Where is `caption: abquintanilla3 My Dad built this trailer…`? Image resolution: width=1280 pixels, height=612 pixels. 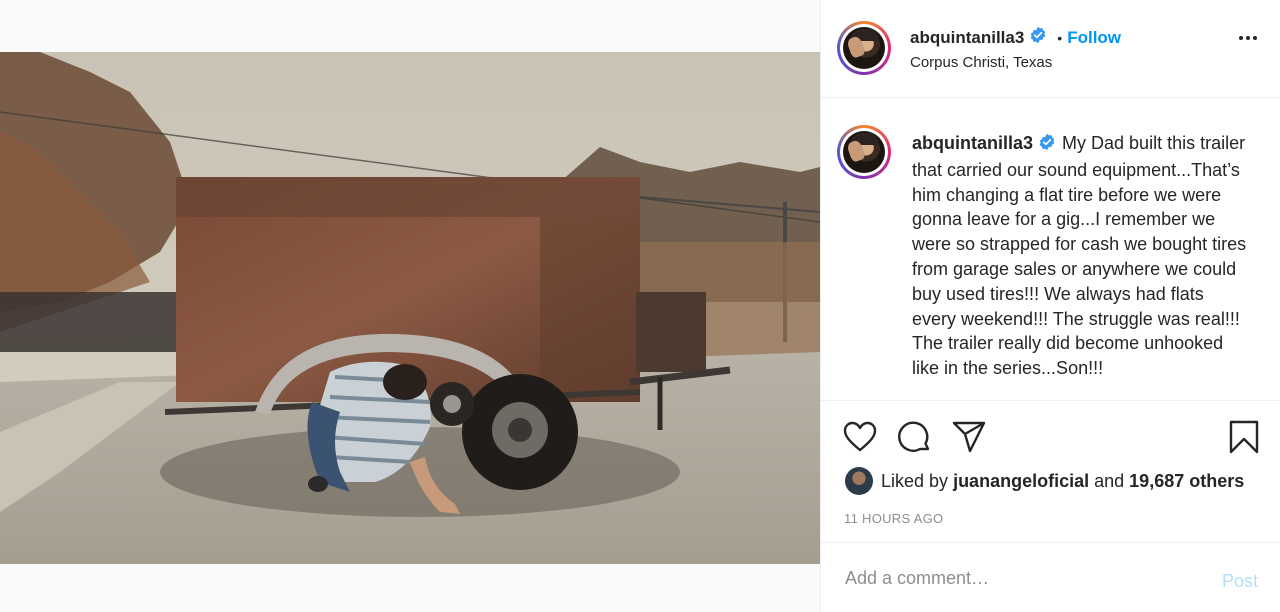 caption: abquintanilla3 My Dad built this trailer… is located at coordinates (1082, 256).